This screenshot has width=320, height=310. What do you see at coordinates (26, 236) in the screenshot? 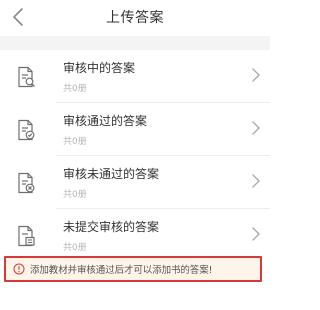
I see `document-list-icon` at bounding box center [26, 236].